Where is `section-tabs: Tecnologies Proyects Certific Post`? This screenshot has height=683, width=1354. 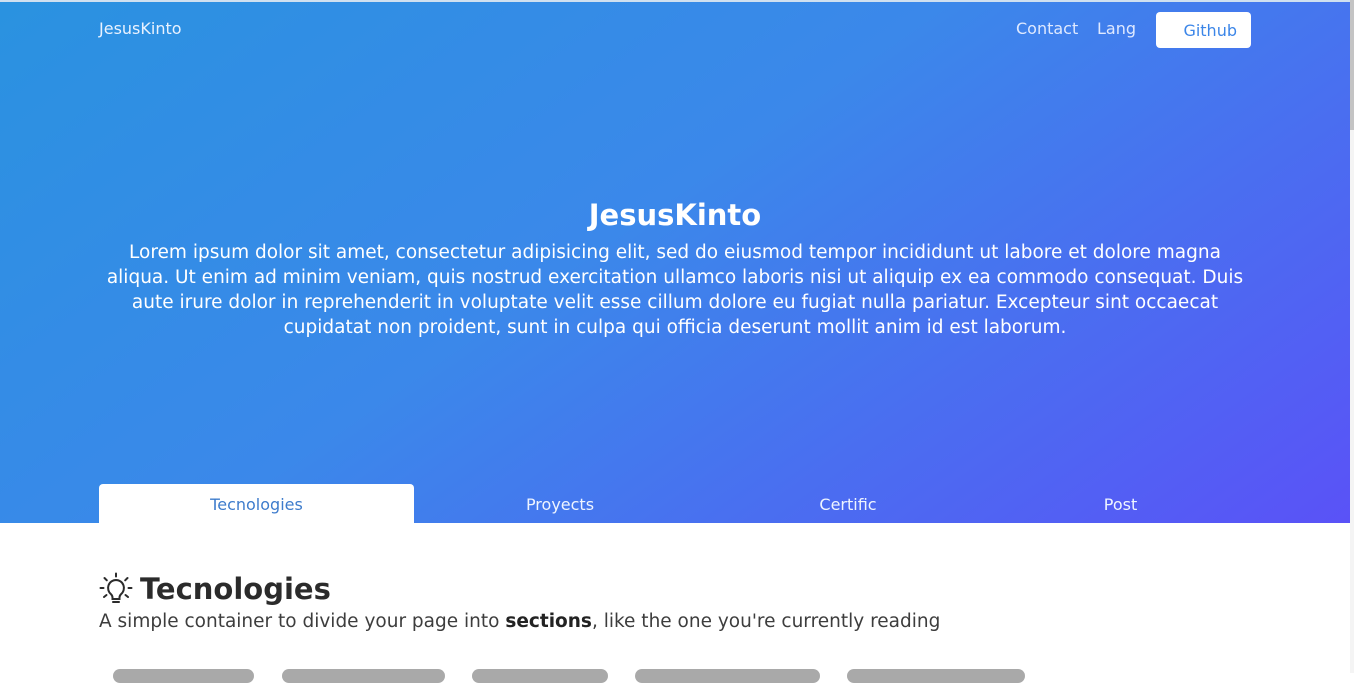
section-tabs: Tecnologies Proyects Certific Post is located at coordinates (675, 504).